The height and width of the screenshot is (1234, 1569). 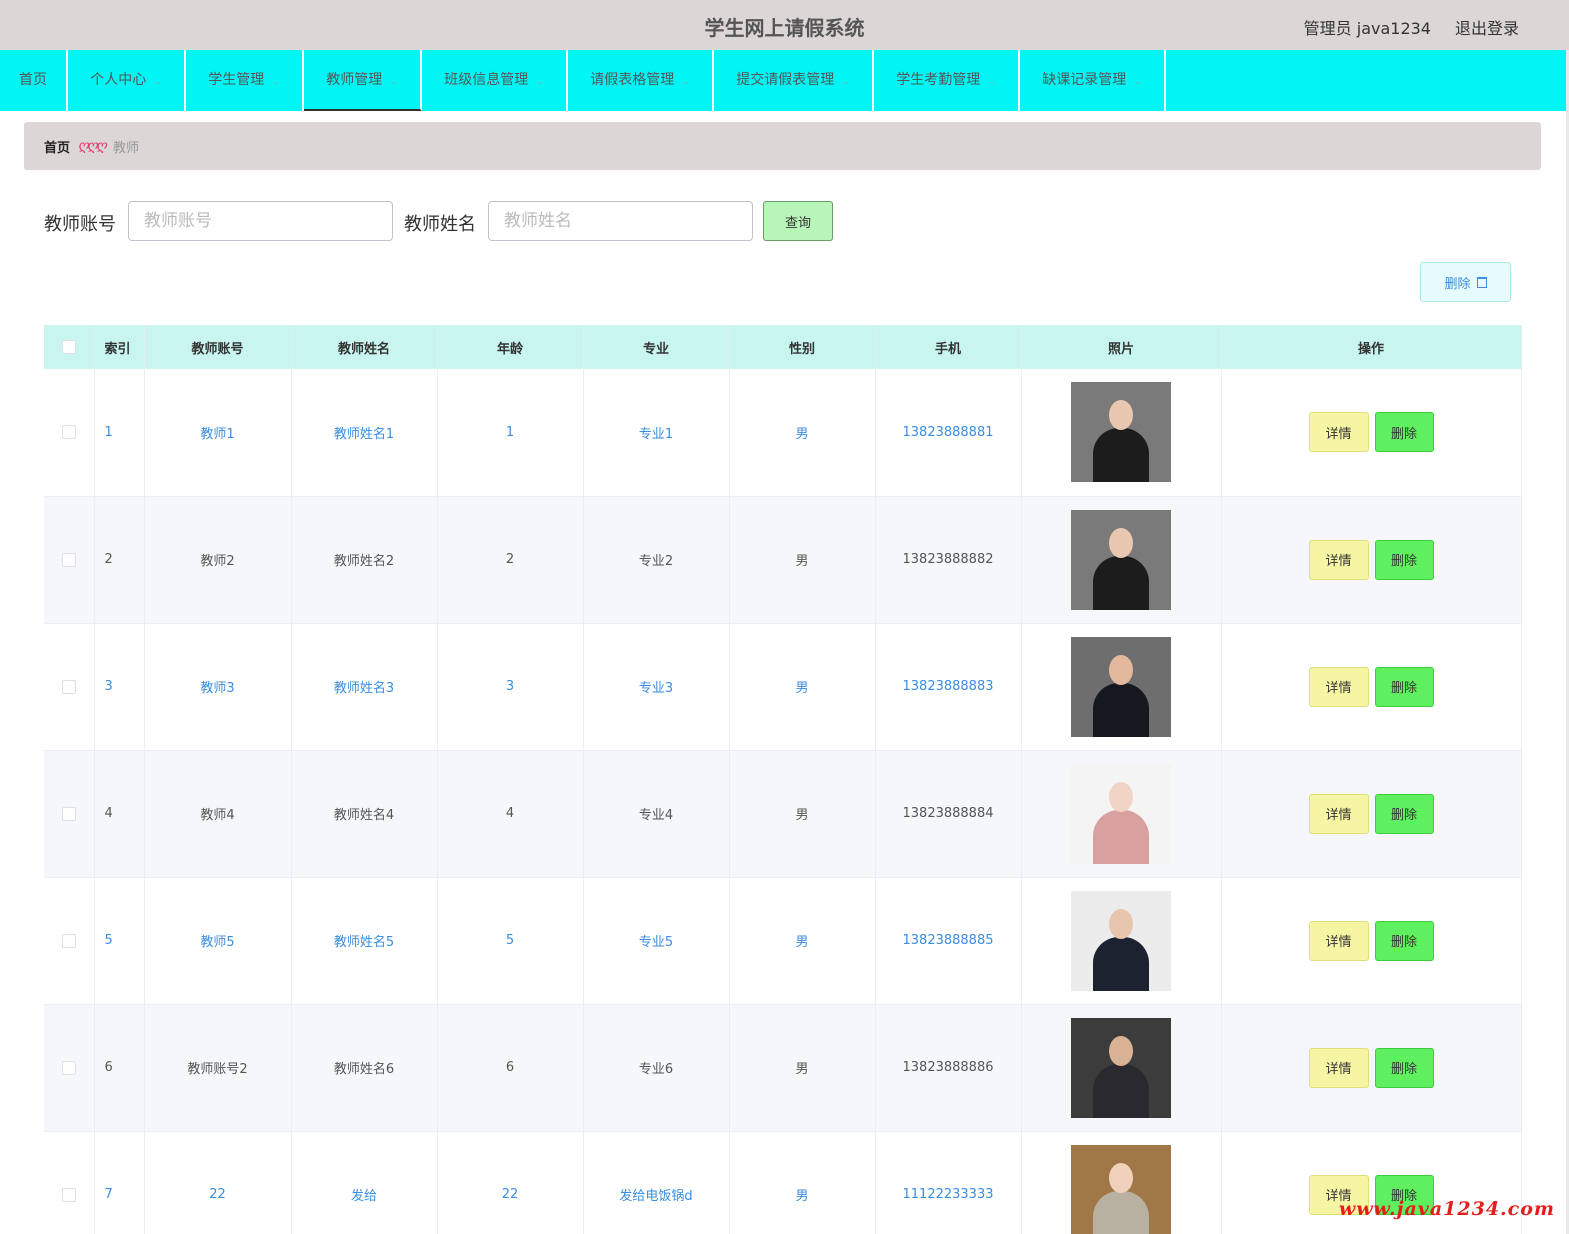 I want to click on name-search-input, so click(x=620, y=221).